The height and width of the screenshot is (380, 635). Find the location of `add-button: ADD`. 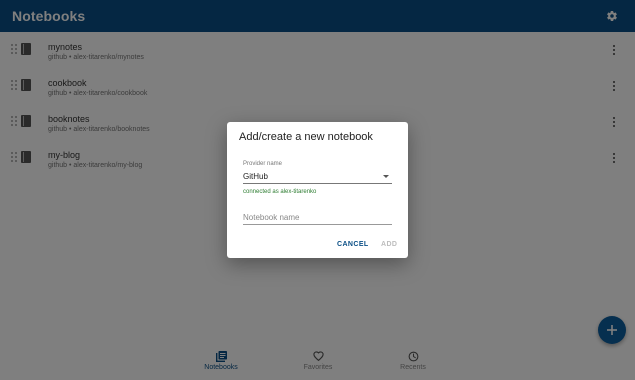

add-button: ADD is located at coordinates (389, 244).